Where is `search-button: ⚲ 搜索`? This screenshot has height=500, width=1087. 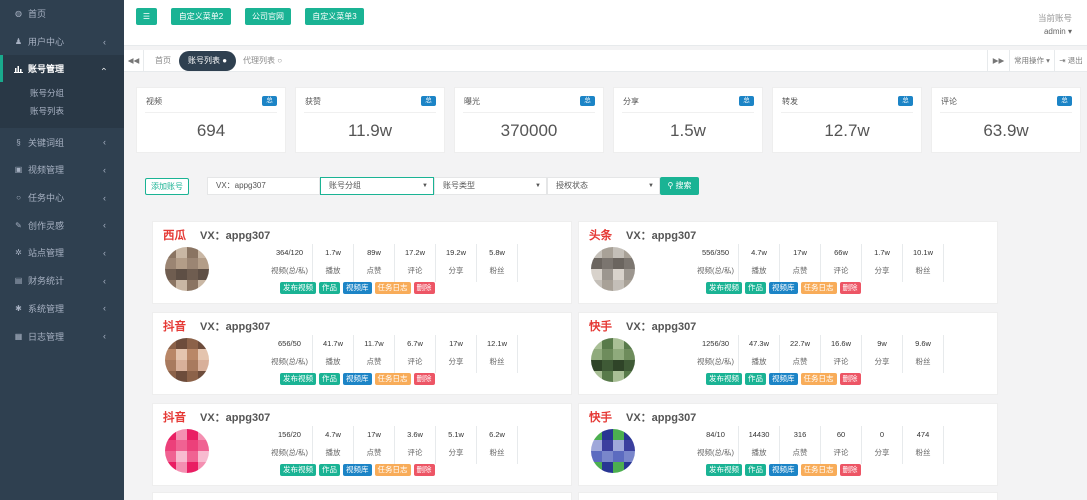
search-button: ⚲ 搜索 is located at coordinates (679, 186).